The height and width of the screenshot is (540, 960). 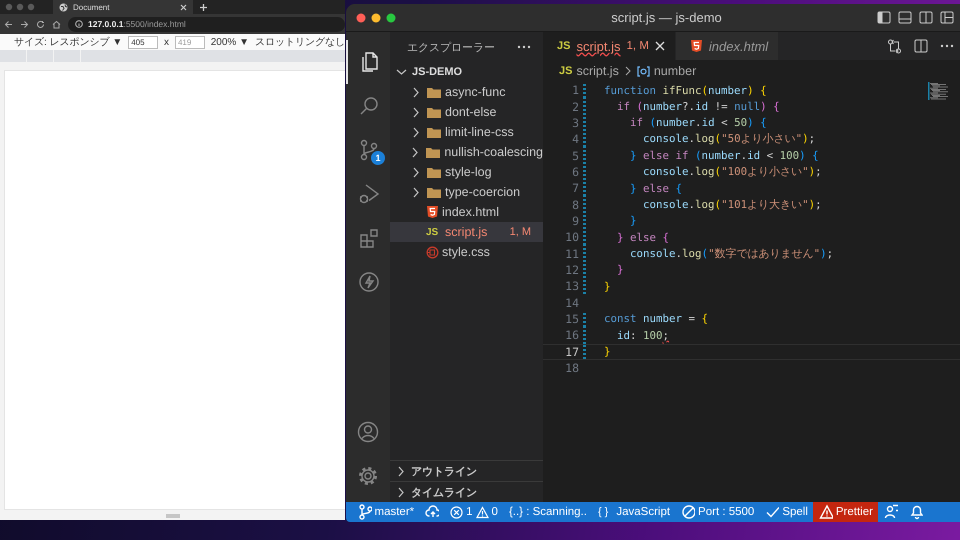 I want to click on globe-icon, so click(x=63, y=7).